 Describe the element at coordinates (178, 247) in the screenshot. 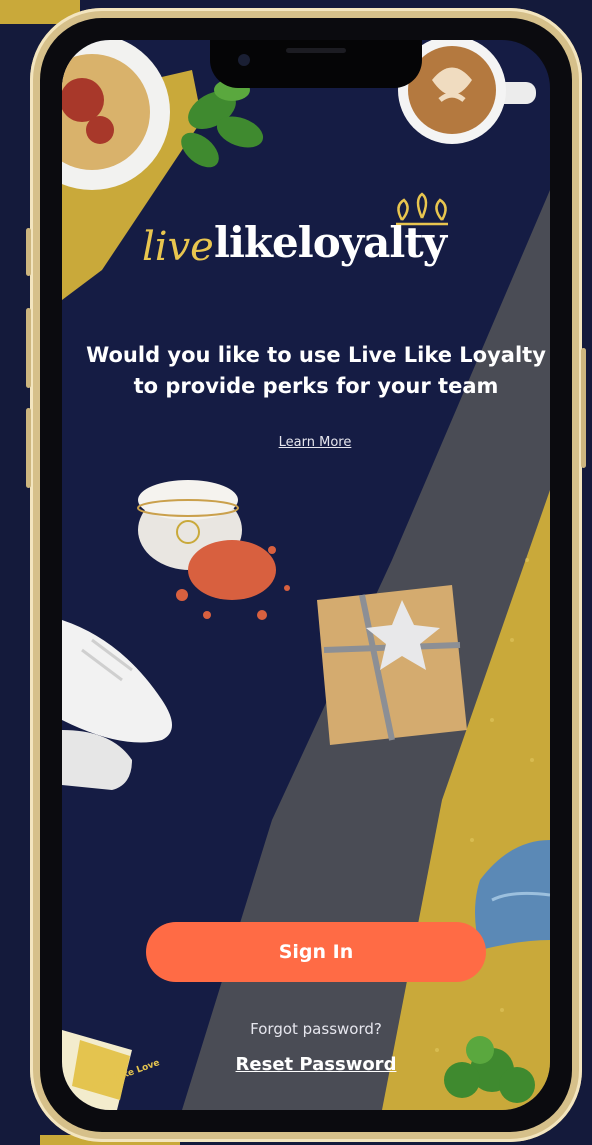

I see `logo-script-text: live` at that location.